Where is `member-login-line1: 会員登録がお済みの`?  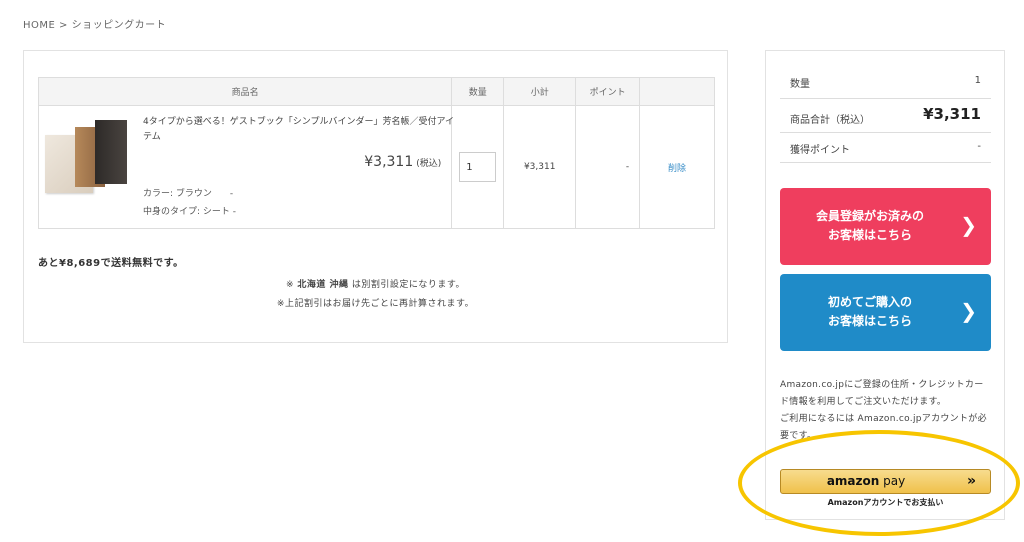
member-login-line1: 会員登録がお済みの is located at coordinates (869, 216).